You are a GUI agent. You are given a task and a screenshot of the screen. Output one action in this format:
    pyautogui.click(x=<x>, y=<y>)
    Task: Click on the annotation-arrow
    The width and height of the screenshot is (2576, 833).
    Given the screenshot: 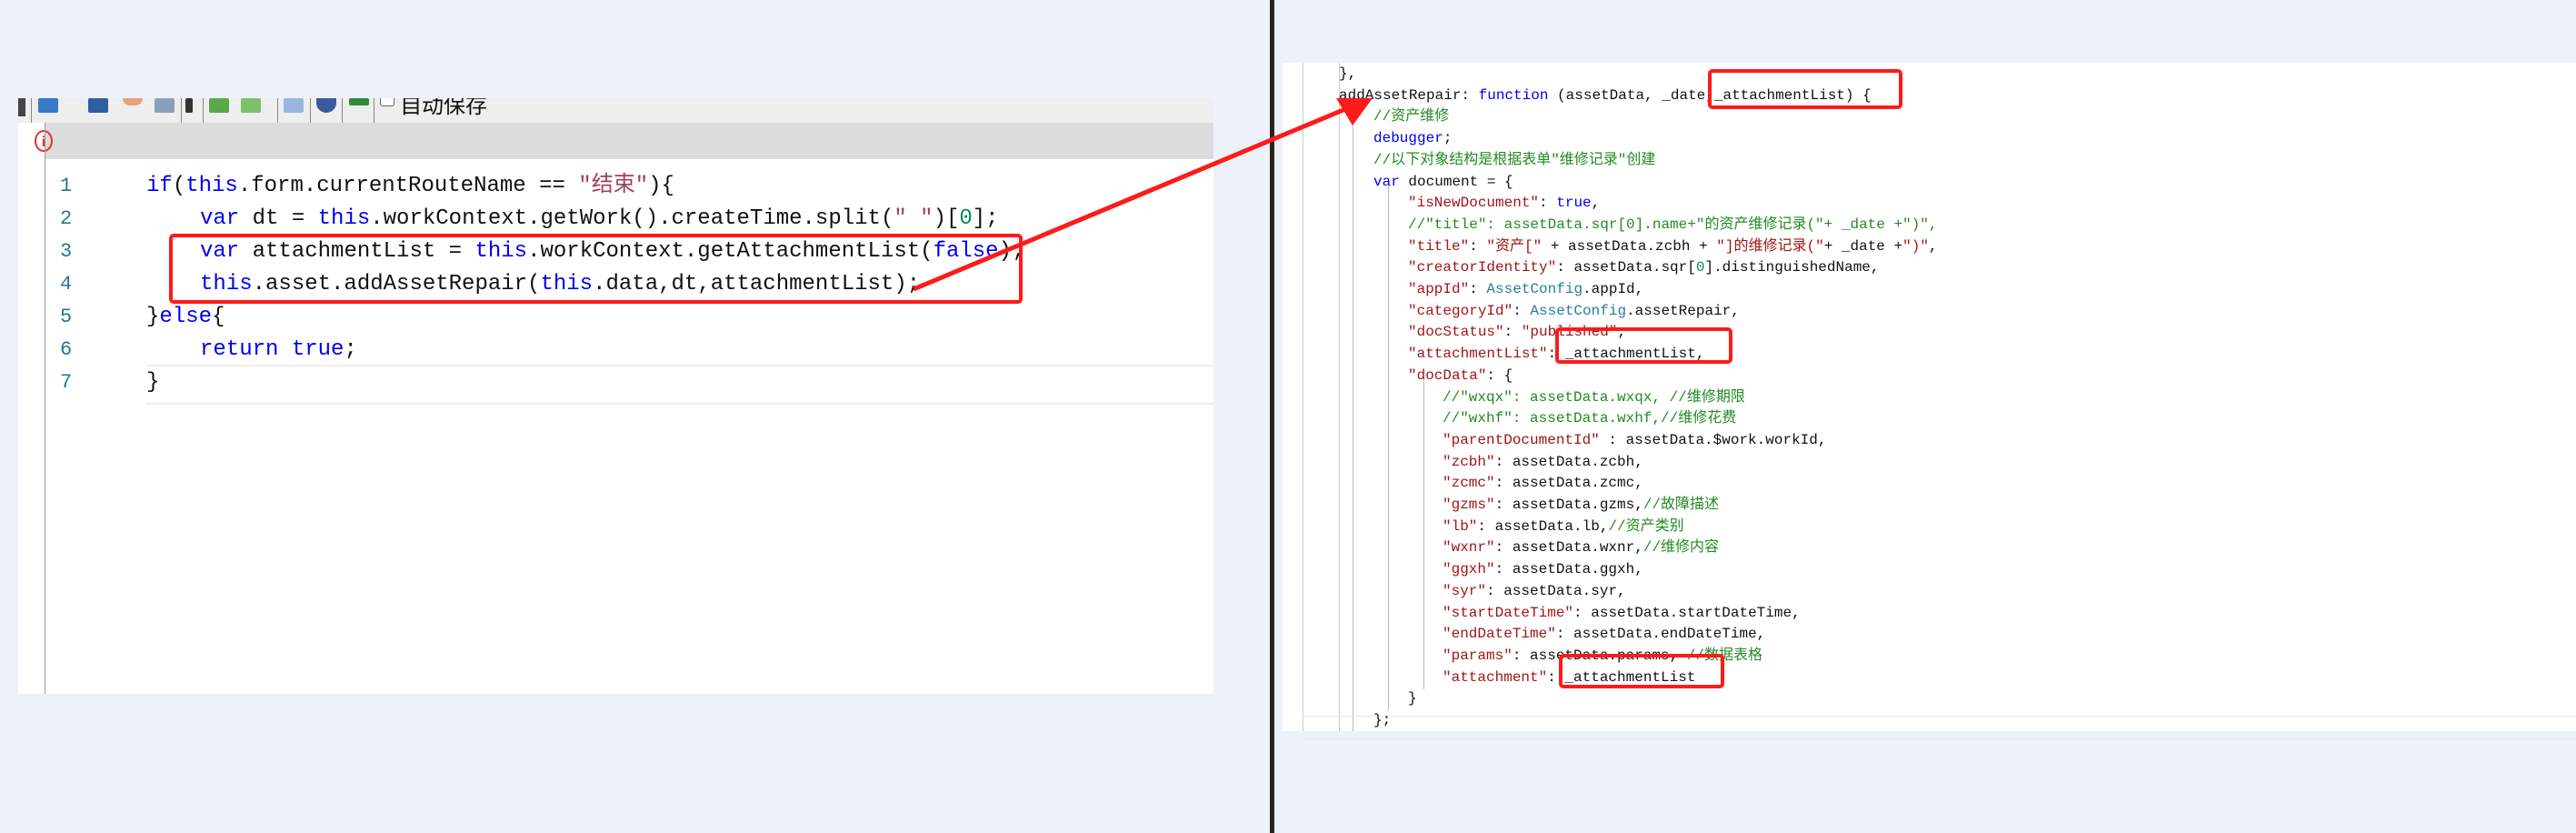 What is the action you would take?
    pyautogui.click(x=1143, y=195)
    